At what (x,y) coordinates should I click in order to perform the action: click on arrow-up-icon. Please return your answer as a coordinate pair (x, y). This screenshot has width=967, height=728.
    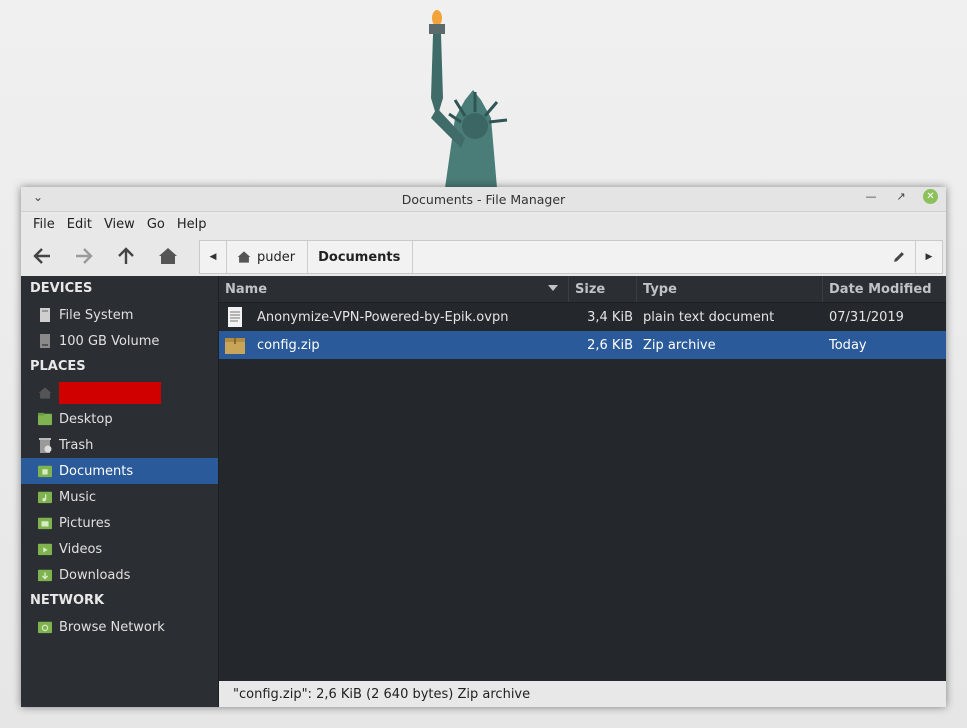
    Looking at the image, I should click on (126, 255).